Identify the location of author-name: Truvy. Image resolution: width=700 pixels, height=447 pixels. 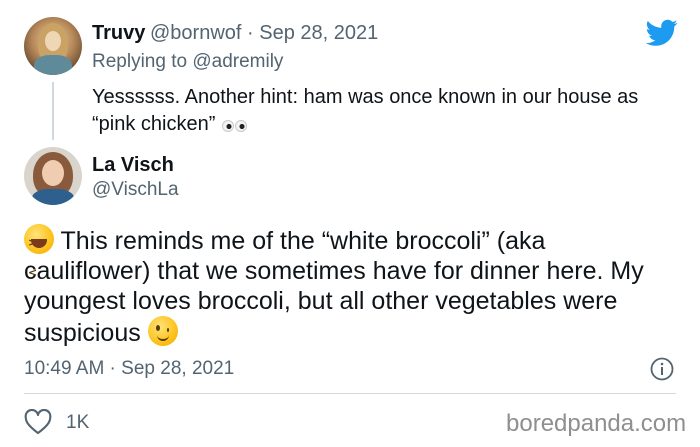
(118, 33).